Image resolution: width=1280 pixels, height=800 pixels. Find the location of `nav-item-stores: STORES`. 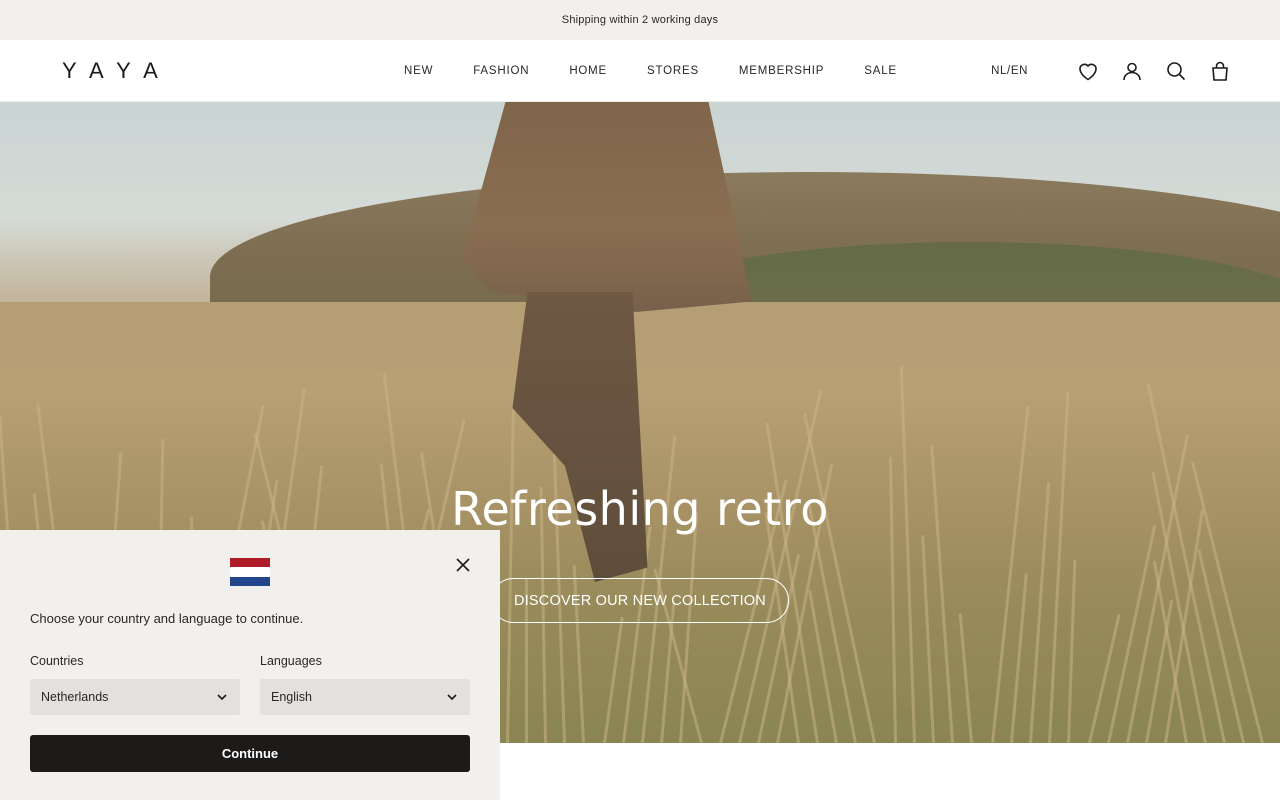

nav-item-stores: STORES is located at coordinates (673, 71).